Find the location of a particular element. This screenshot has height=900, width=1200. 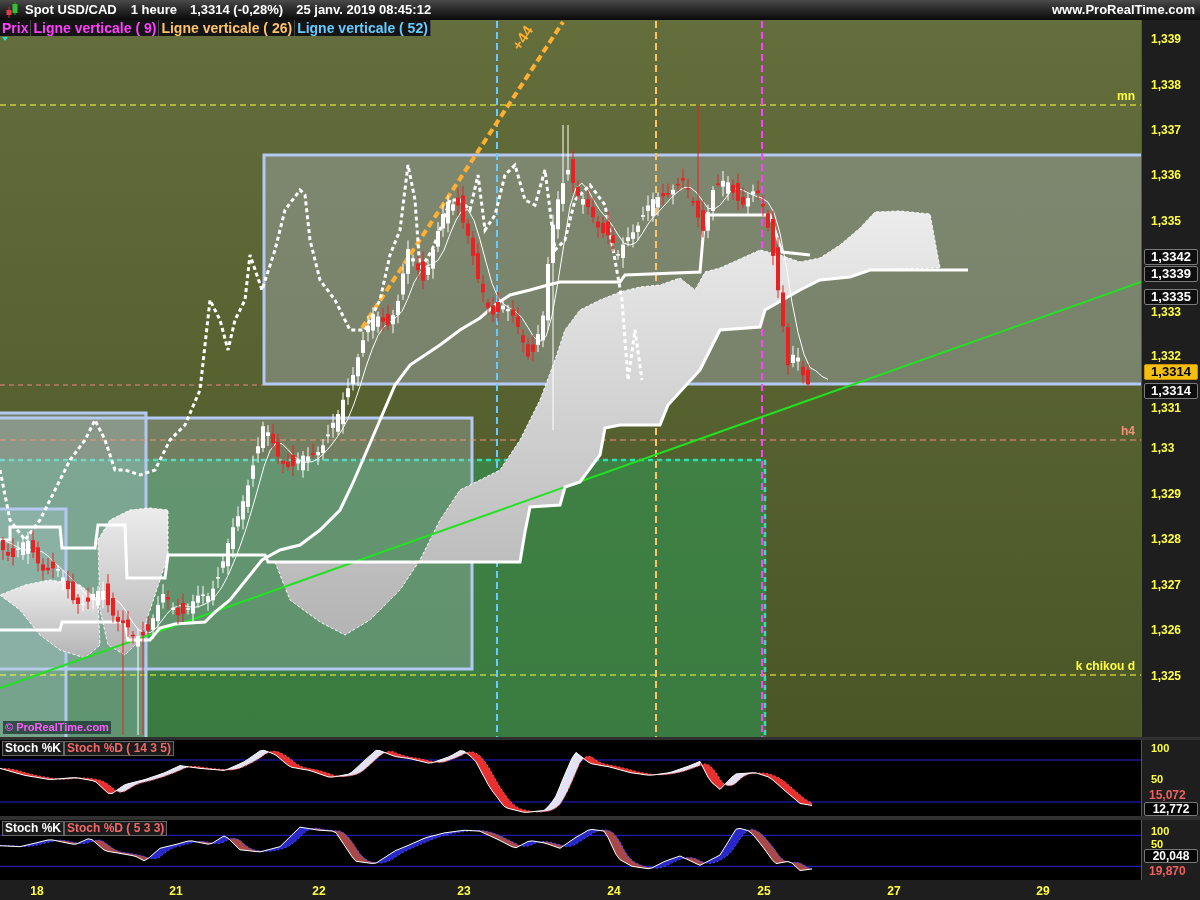

time-axis-label: 29 is located at coordinates (1043, 891).